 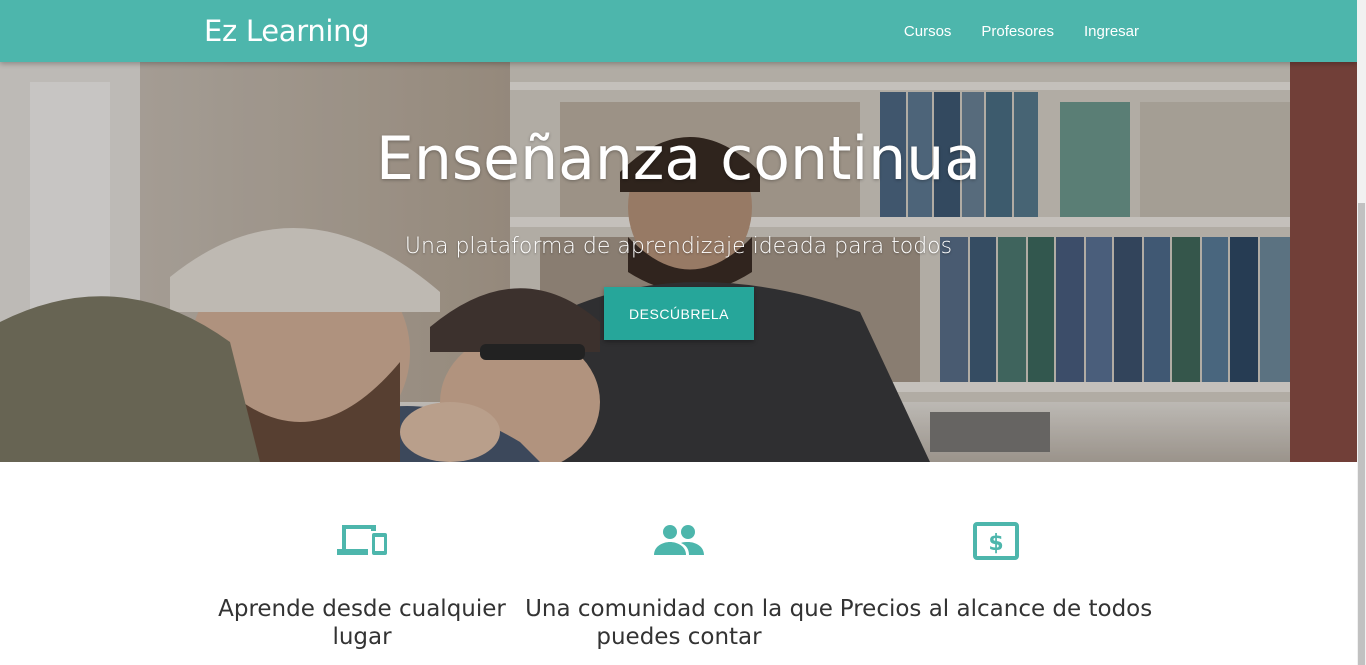 I want to click on nav-link-ingresar: Ingresar, so click(x=1111, y=31).